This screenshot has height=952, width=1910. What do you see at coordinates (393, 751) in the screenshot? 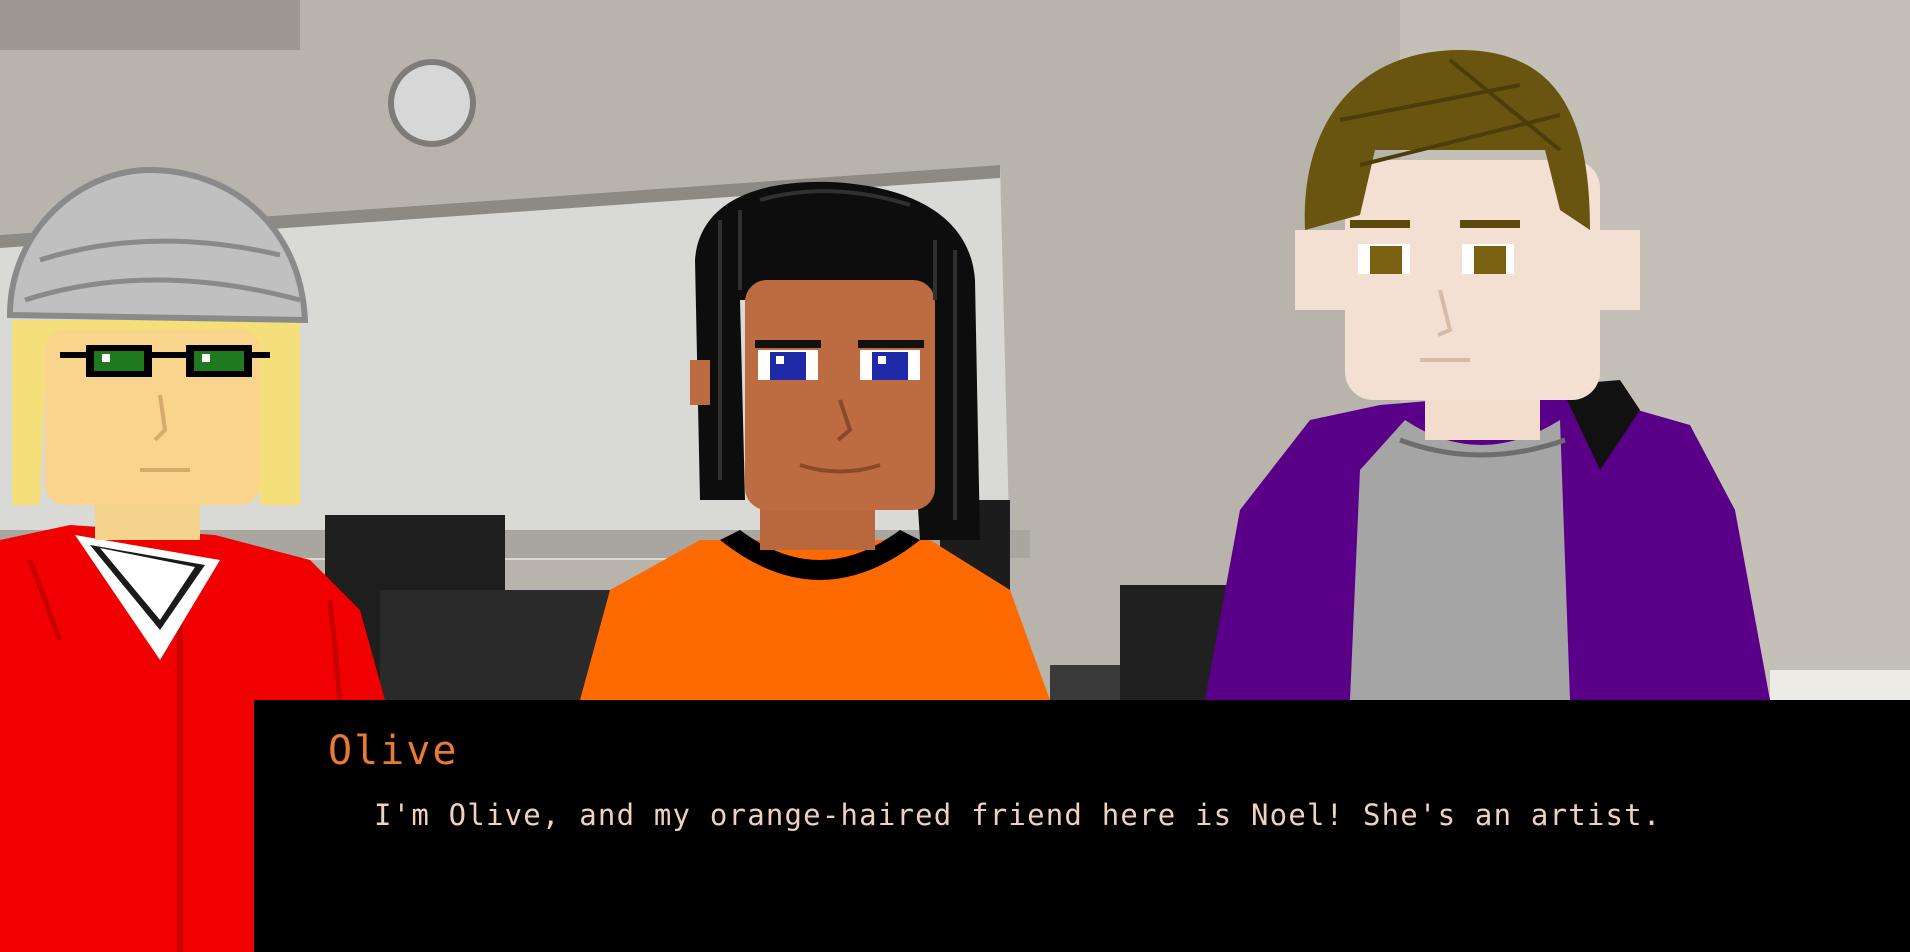
I see `speaker-name: Olive` at bounding box center [393, 751].